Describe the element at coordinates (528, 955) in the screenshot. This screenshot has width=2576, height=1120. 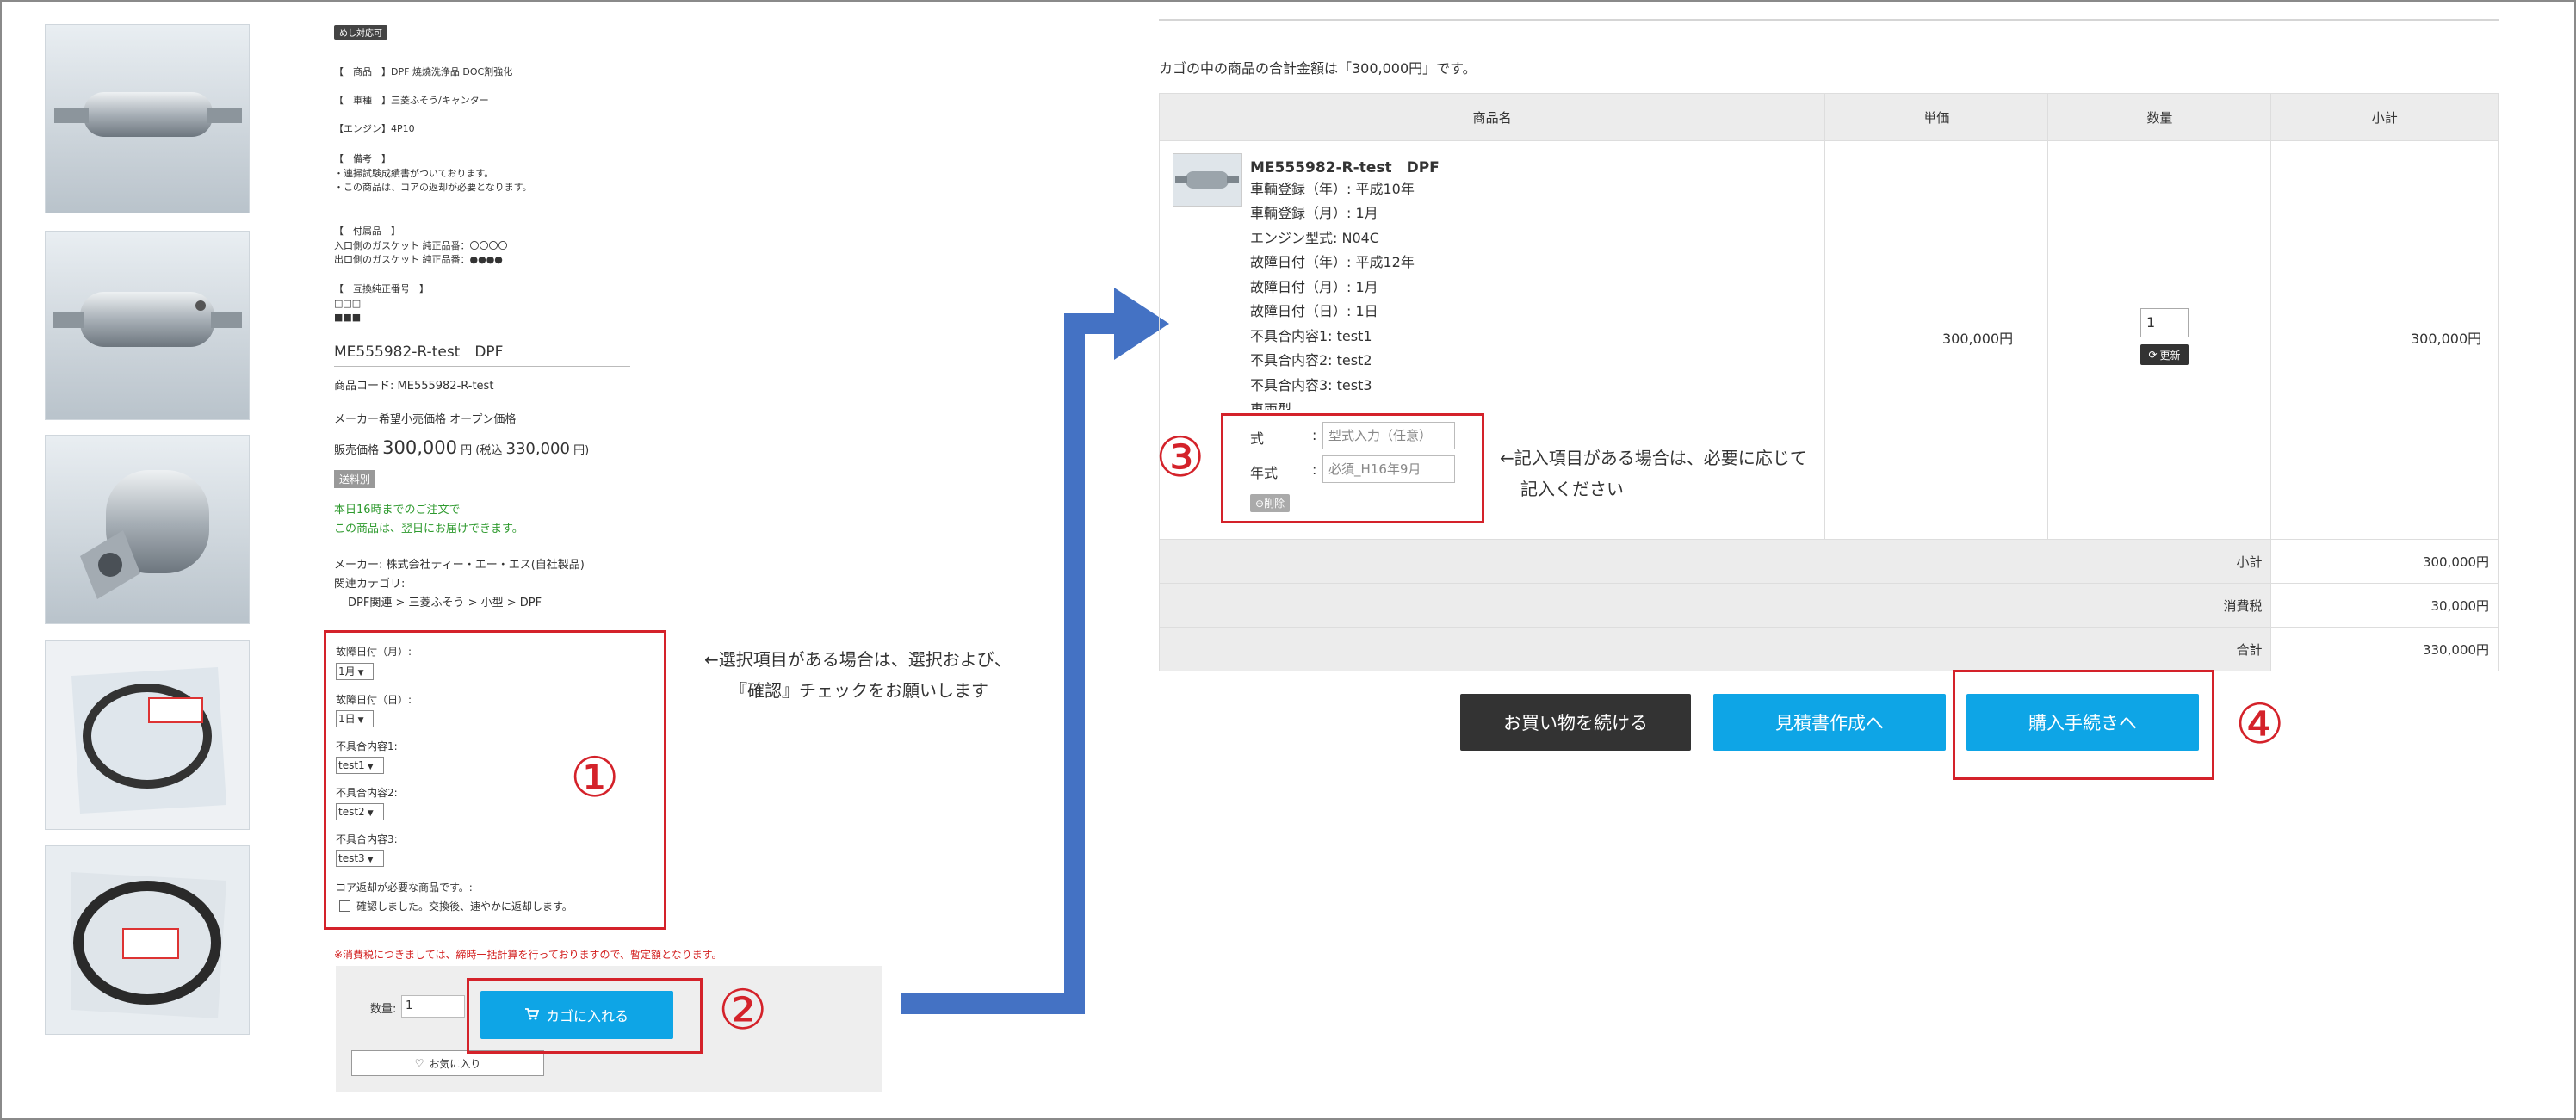
I see `tax-notice: ※消費税につきましては、締時一括計算を行っておりますので、暫定額となります。` at that location.